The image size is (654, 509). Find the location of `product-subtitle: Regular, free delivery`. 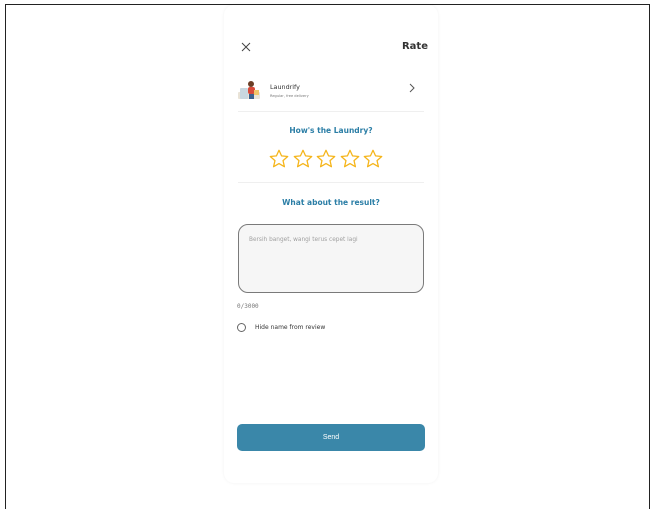

product-subtitle: Regular, free delivery is located at coordinates (289, 95).